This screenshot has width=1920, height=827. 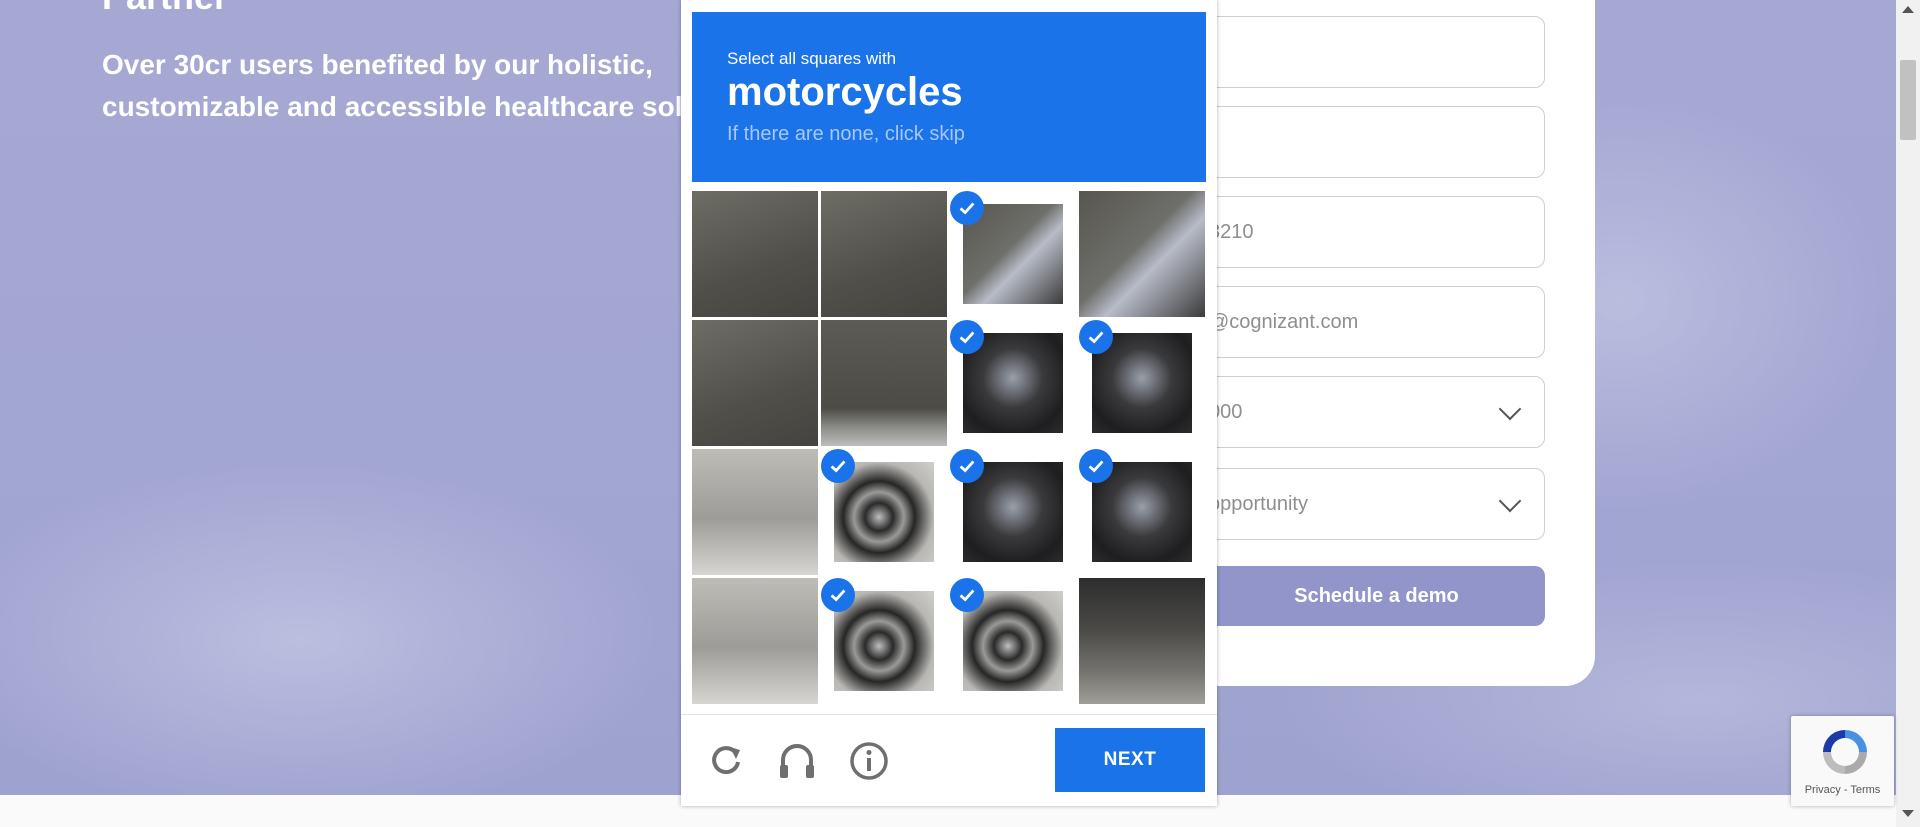 What do you see at coordinates (1908, 413) in the screenshot?
I see `page-scrollbar` at bounding box center [1908, 413].